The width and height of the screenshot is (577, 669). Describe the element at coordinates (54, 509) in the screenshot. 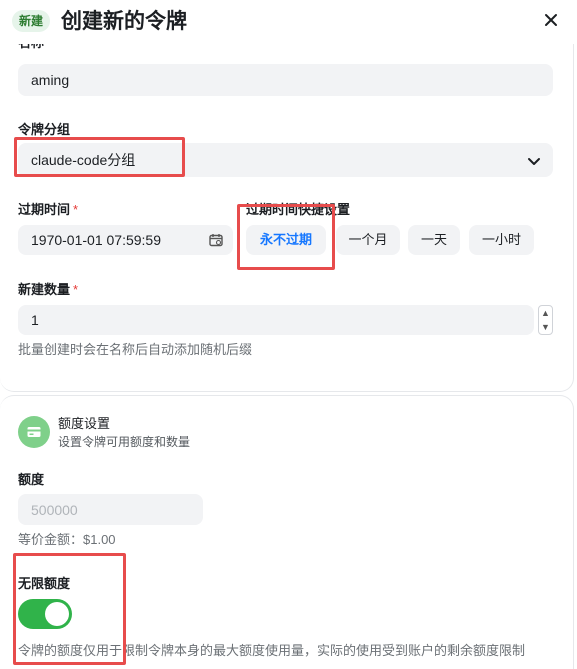

I see `quota-input-placeholder: 500000` at that location.